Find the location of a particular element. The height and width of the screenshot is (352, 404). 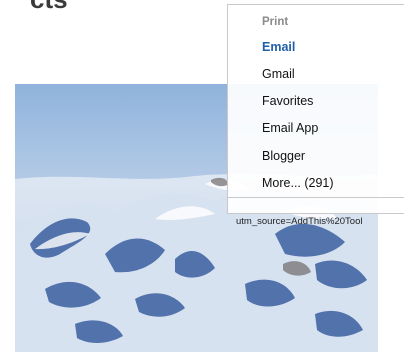

menu-divider is located at coordinates (316, 197).